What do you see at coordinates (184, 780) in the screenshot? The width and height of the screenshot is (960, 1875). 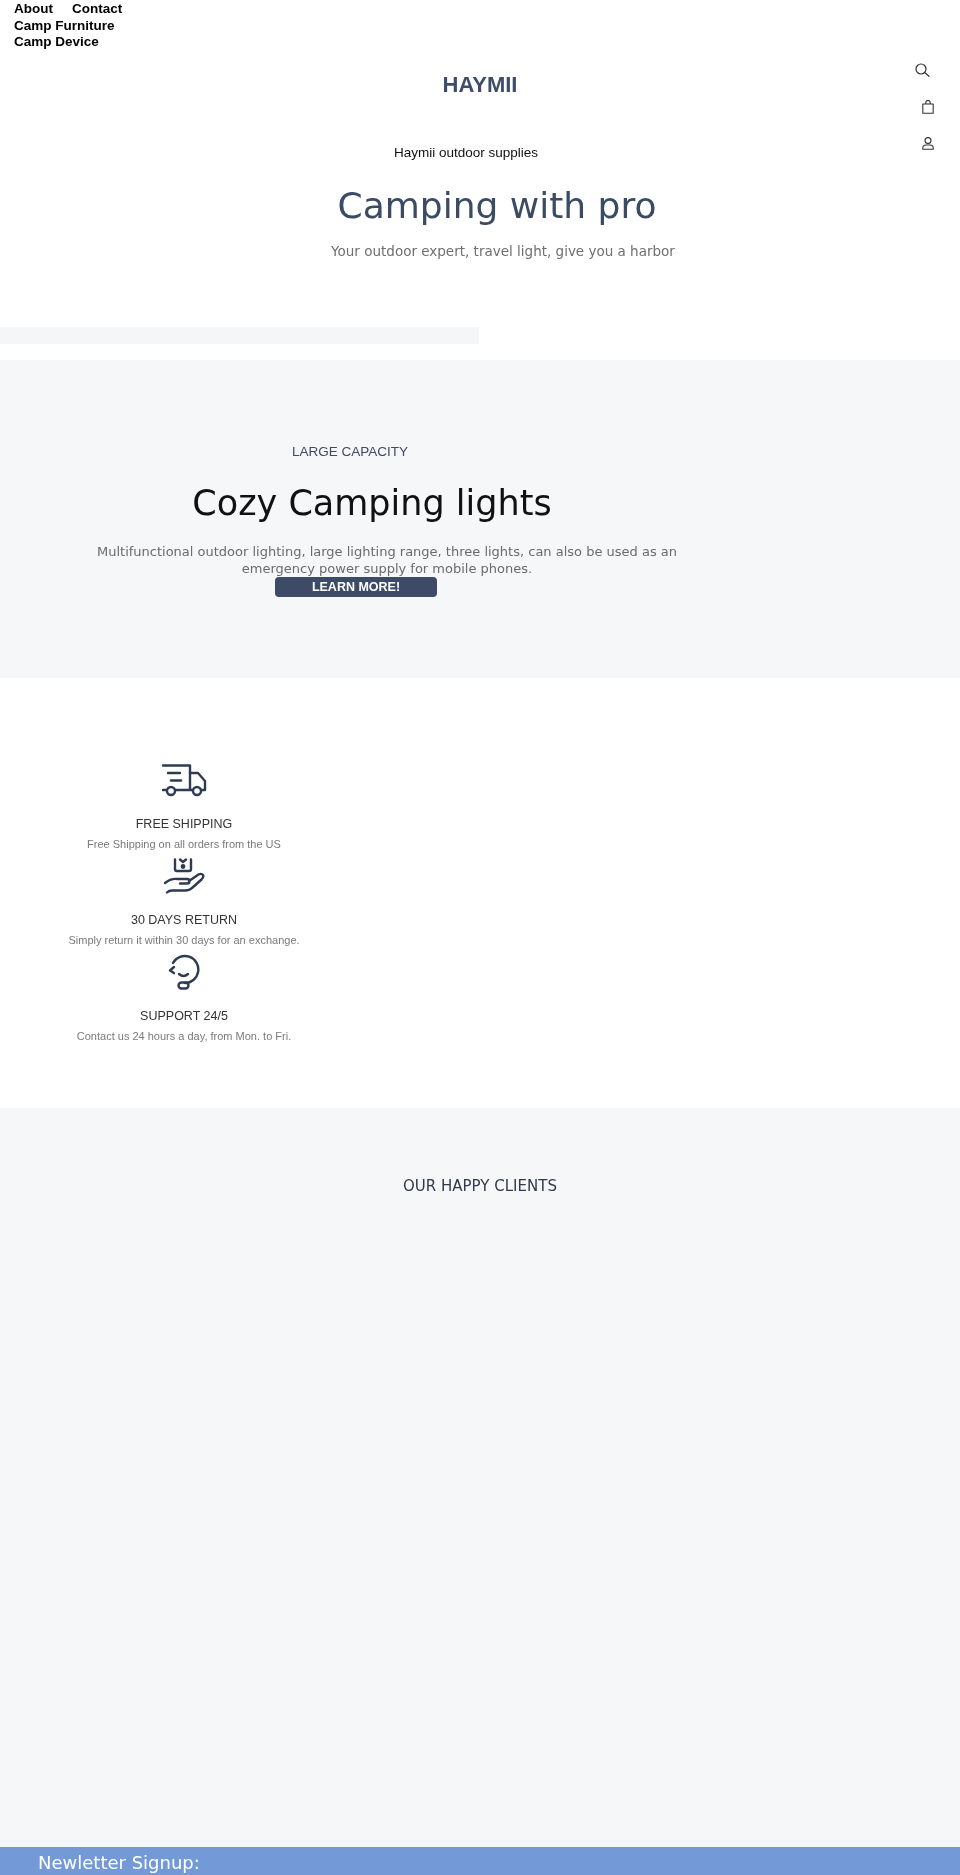 I see `truck-icon` at bounding box center [184, 780].